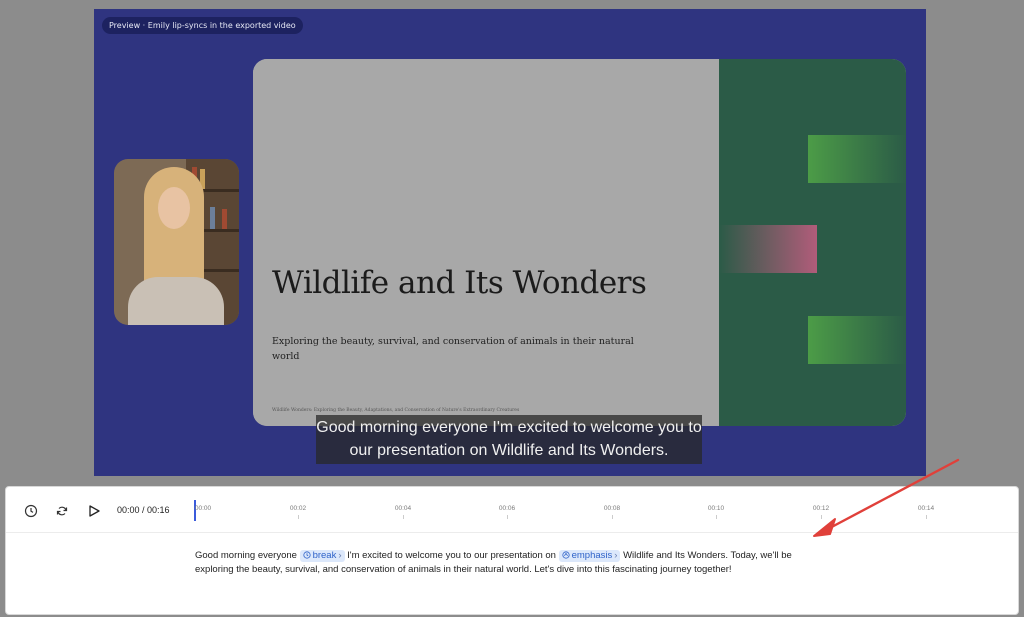 The width and height of the screenshot is (1024, 617). What do you see at coordinates (512, 532) in the screenshot?
I see `panel-divider` at bounding box center [512, 532].